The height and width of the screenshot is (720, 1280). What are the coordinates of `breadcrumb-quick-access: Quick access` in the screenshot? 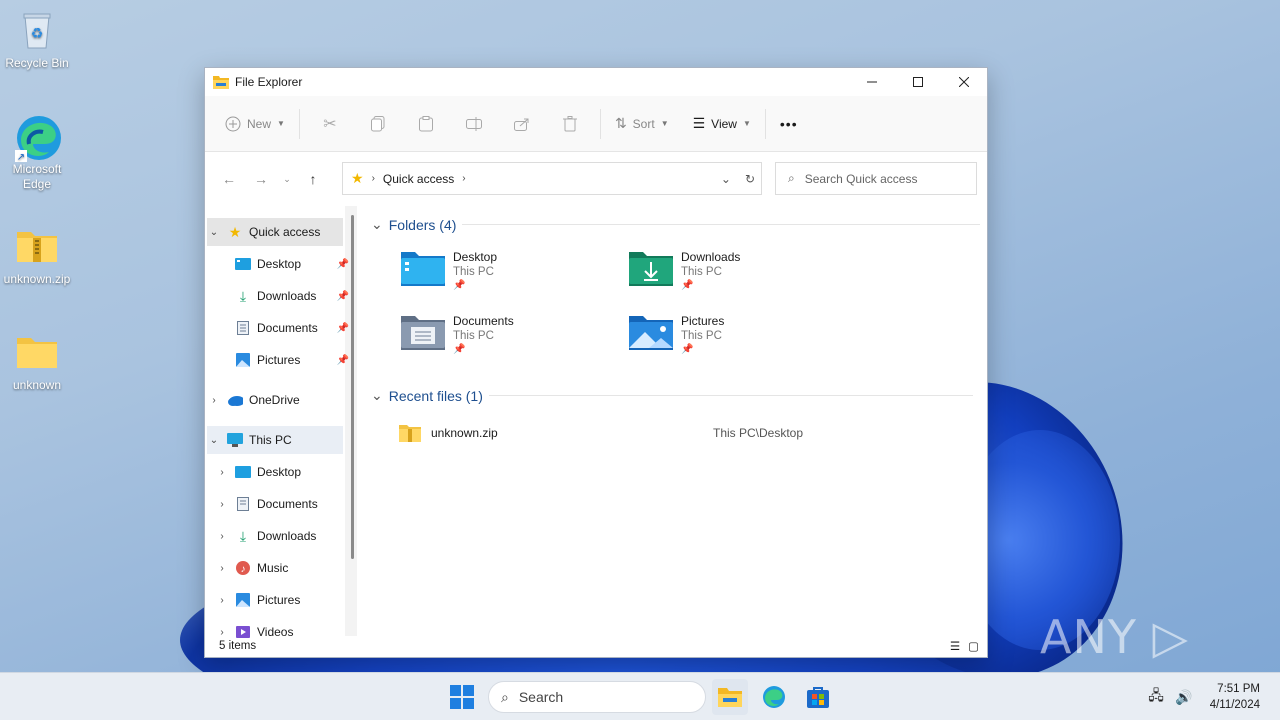 It's located at (418, 179).